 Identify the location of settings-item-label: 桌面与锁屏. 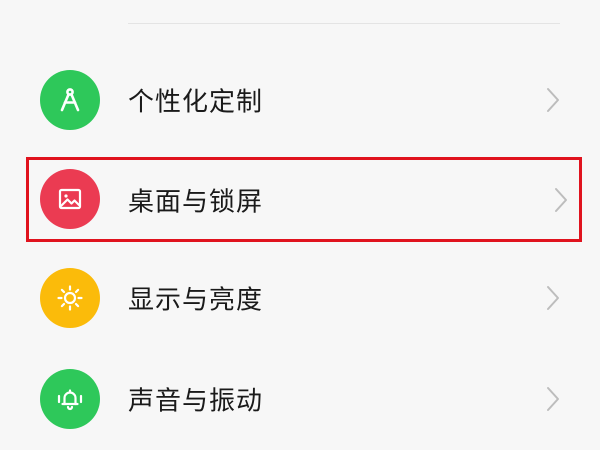
(196, 202).